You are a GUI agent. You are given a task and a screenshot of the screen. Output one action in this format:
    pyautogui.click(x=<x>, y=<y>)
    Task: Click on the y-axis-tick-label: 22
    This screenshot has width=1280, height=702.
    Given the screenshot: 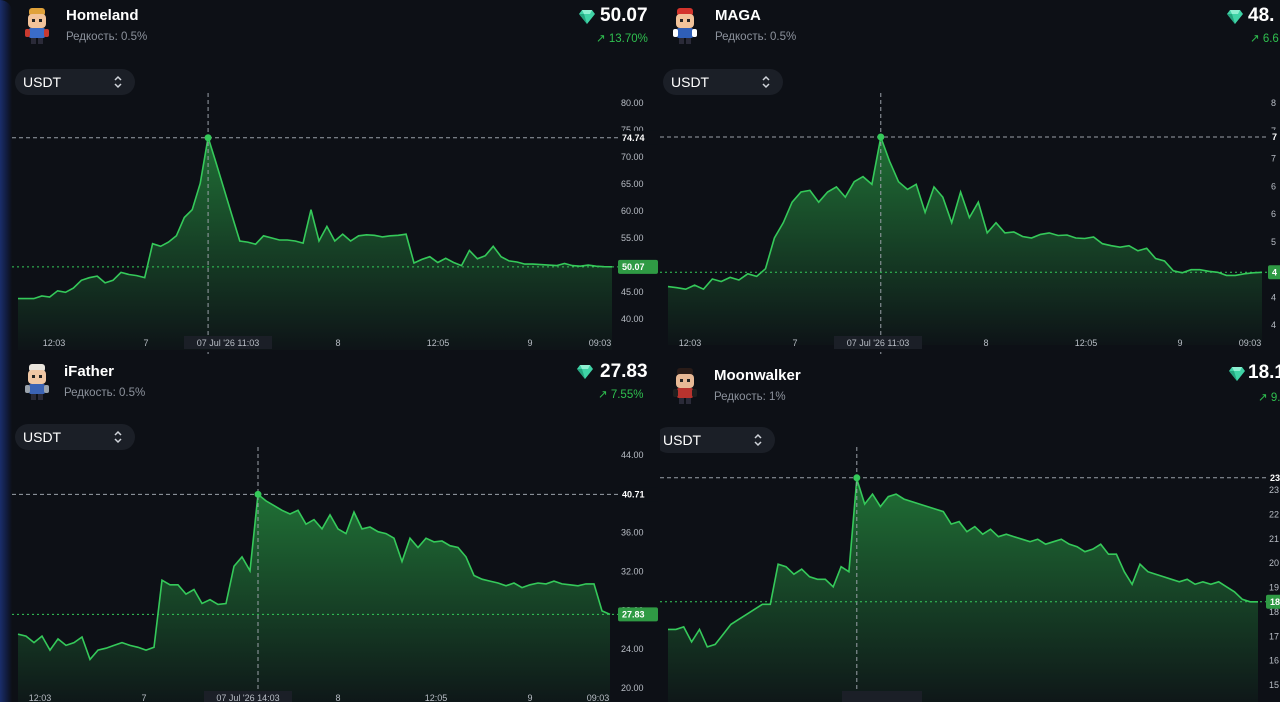 What is the action you would take?
    pyautogui.click(x=1274, y=514)
    